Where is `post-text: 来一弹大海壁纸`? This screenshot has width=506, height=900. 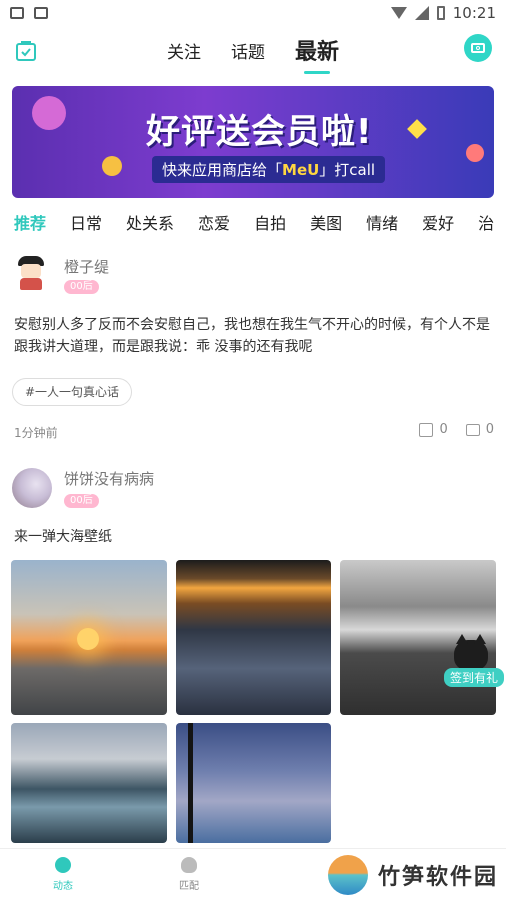
post-text: 来一弹大海壁纸 is located at coordinates (63, 537).